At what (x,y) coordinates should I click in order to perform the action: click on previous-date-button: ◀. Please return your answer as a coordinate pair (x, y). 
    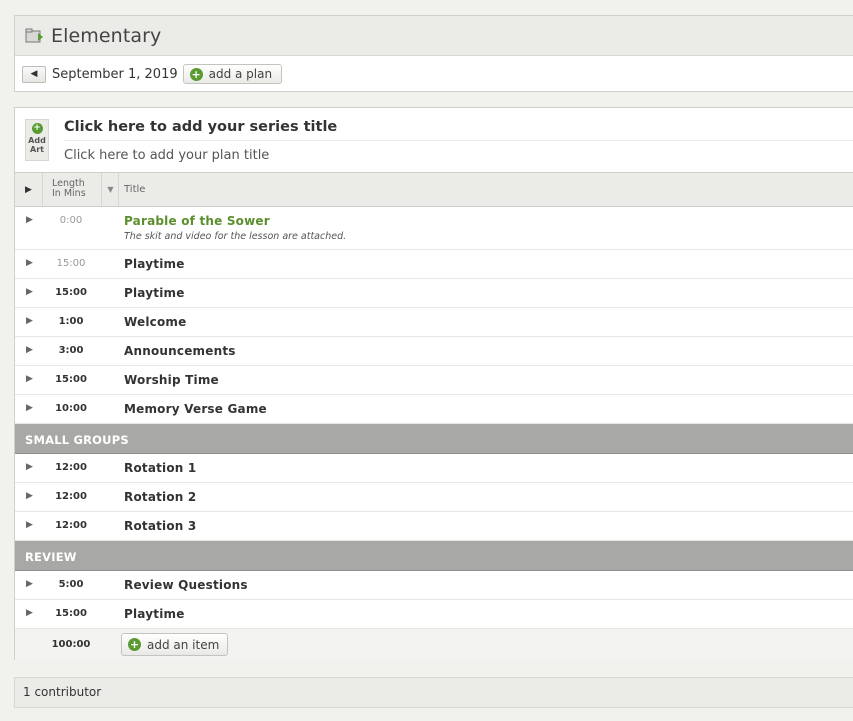
    Looking at the image, I should click on (34, 74).